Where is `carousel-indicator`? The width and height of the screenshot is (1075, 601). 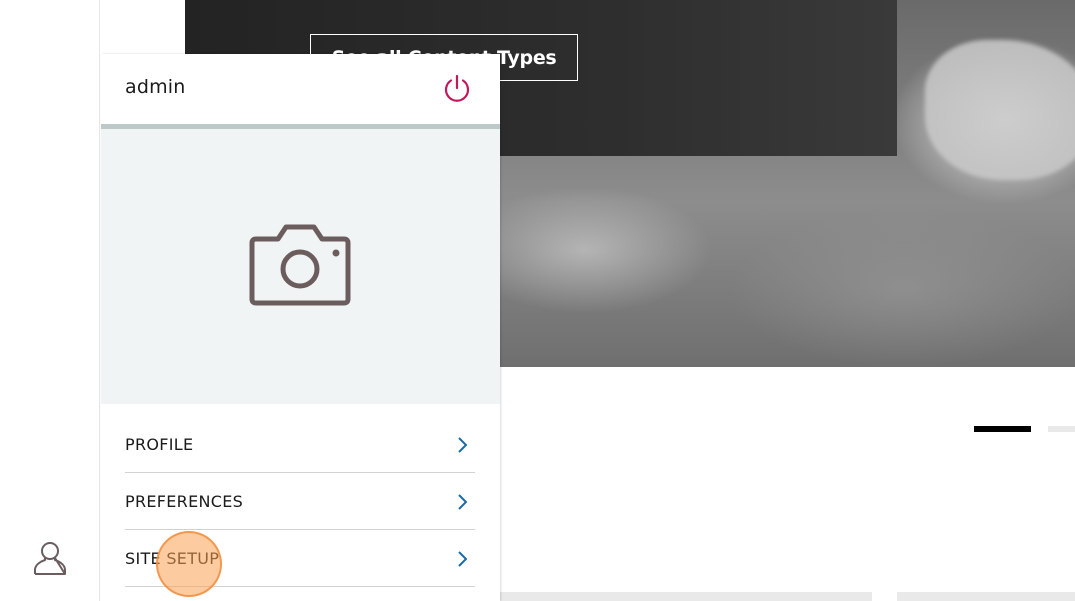
carousel-indicator is located at coordinates (1061, 429).